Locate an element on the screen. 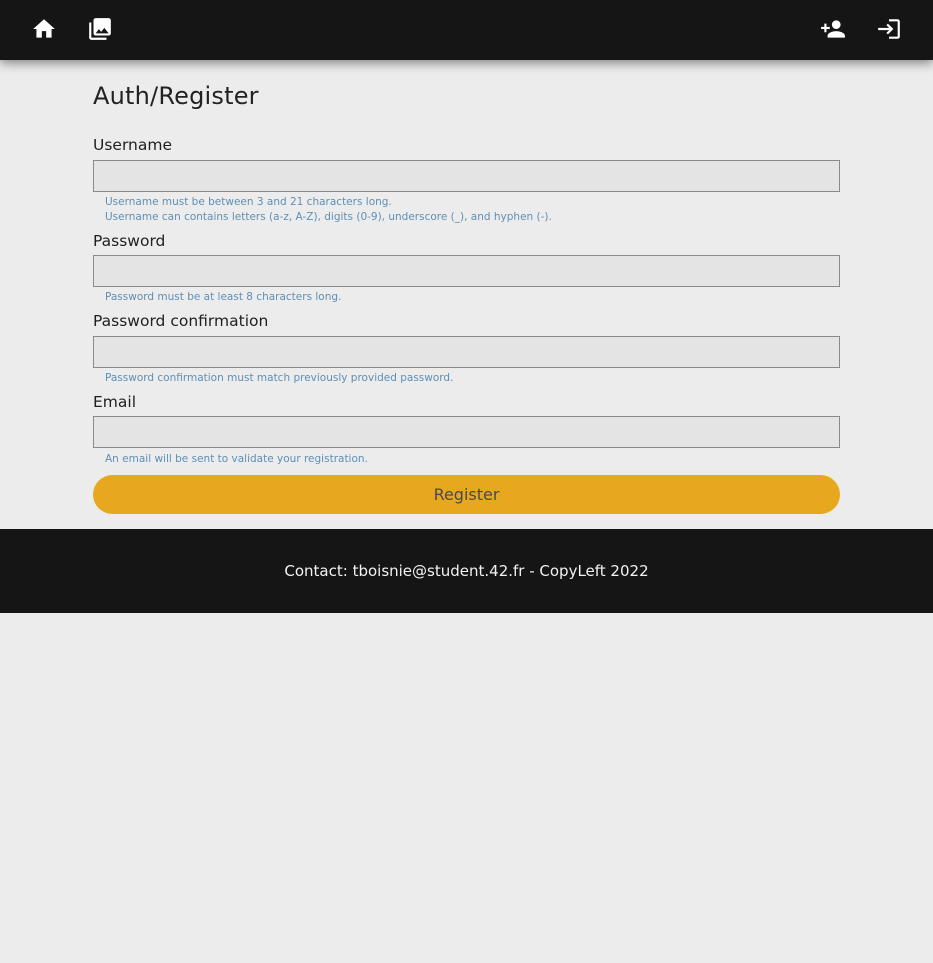 The width and height of the screenshot is (933, 963). top-navbar is located at coordinates (466, 30).